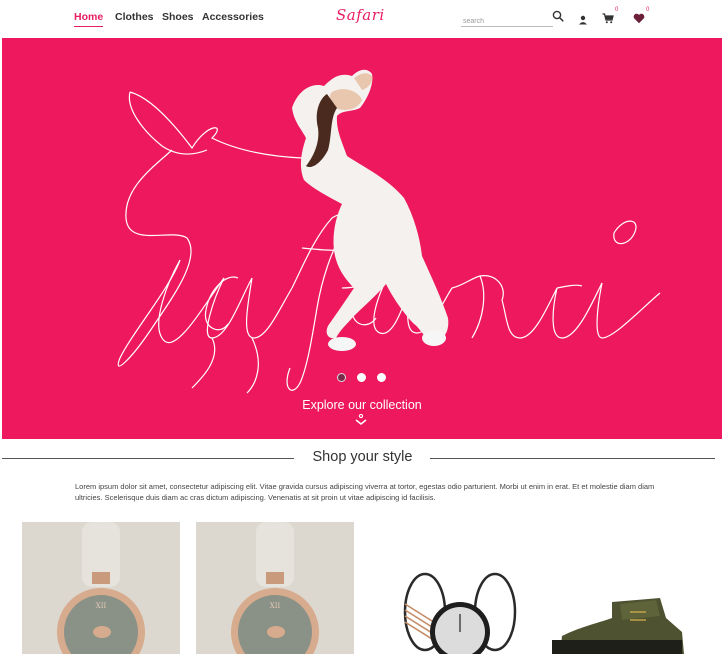 The width and height of the screenshot is (725, 654). I want to click on model-figure, so click(370, 210).